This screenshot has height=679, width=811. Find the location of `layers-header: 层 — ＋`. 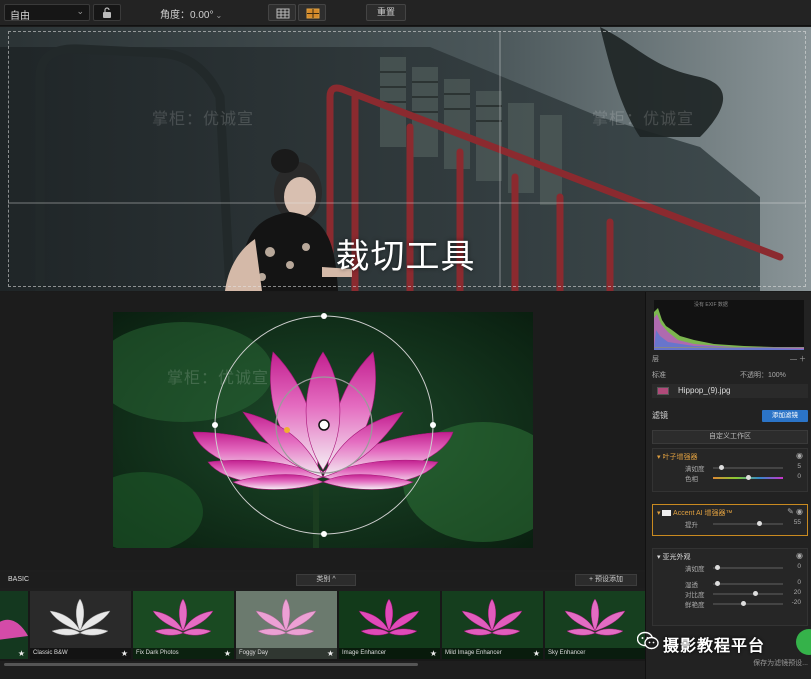

layers-header: 层 — ＋ is located at coordinates (730, 360).